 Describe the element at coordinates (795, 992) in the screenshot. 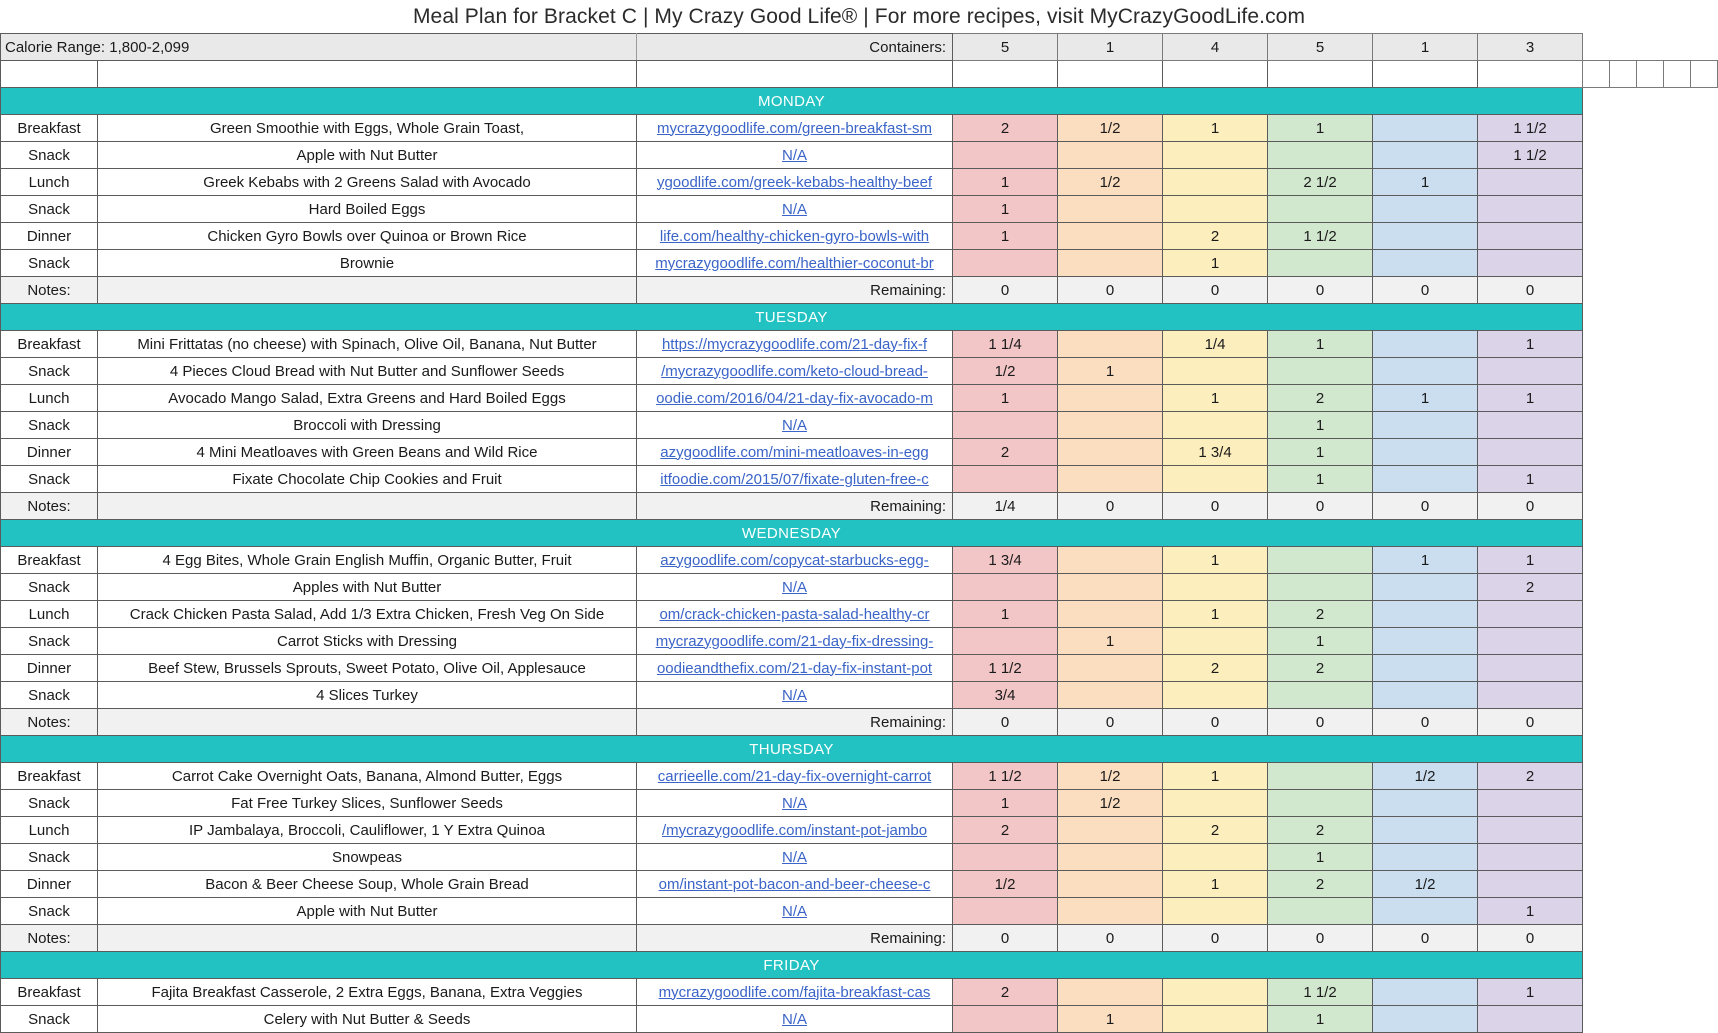

I see `recipe-link: mycrazygoodlife.com/fajita-breakfast-cas` at that location.